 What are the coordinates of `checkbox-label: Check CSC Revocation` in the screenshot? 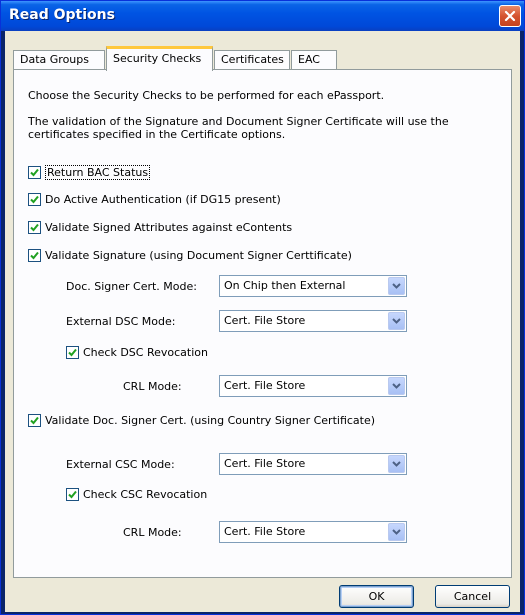 It's located at (145, 494).